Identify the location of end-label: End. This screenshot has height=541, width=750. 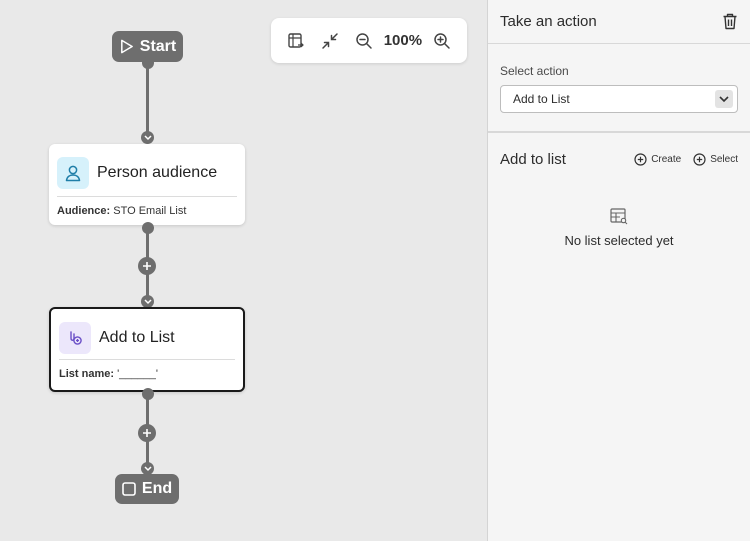
(157, 488).